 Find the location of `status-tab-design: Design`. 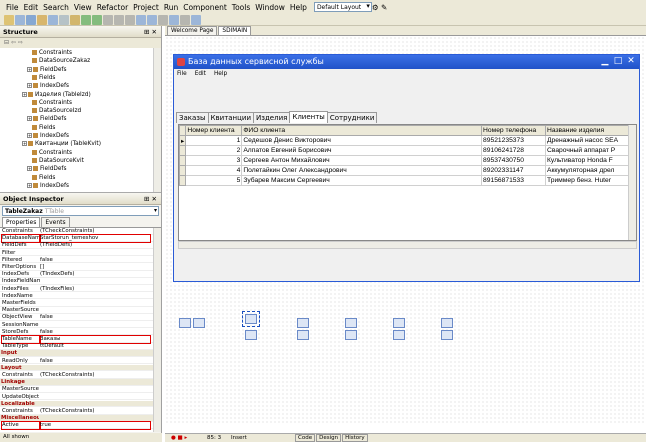

status-tab-design: Design is located at coordinates (329, 438).